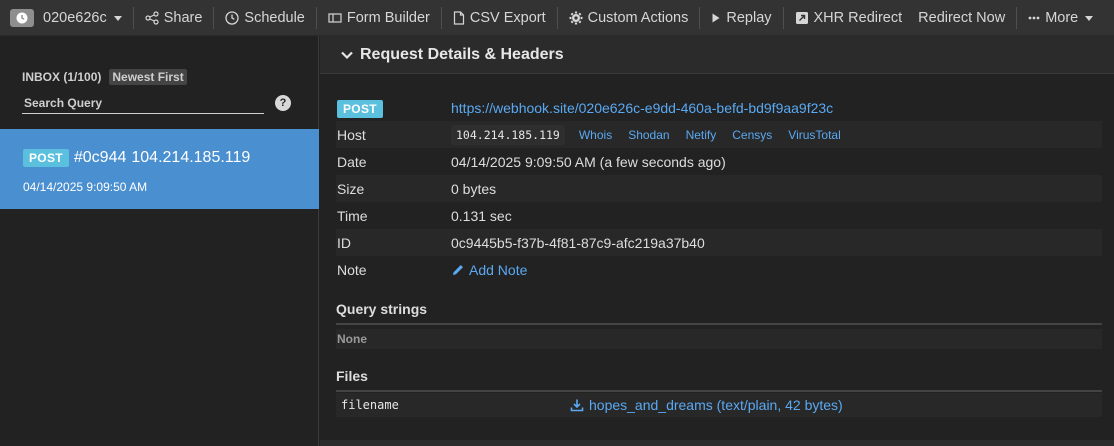 This screenshot has height=446, width=1114. Describe the element at coordinates (717, 55) in the screenshot. I see `request-details-header: Request Details & Headers` at that location.